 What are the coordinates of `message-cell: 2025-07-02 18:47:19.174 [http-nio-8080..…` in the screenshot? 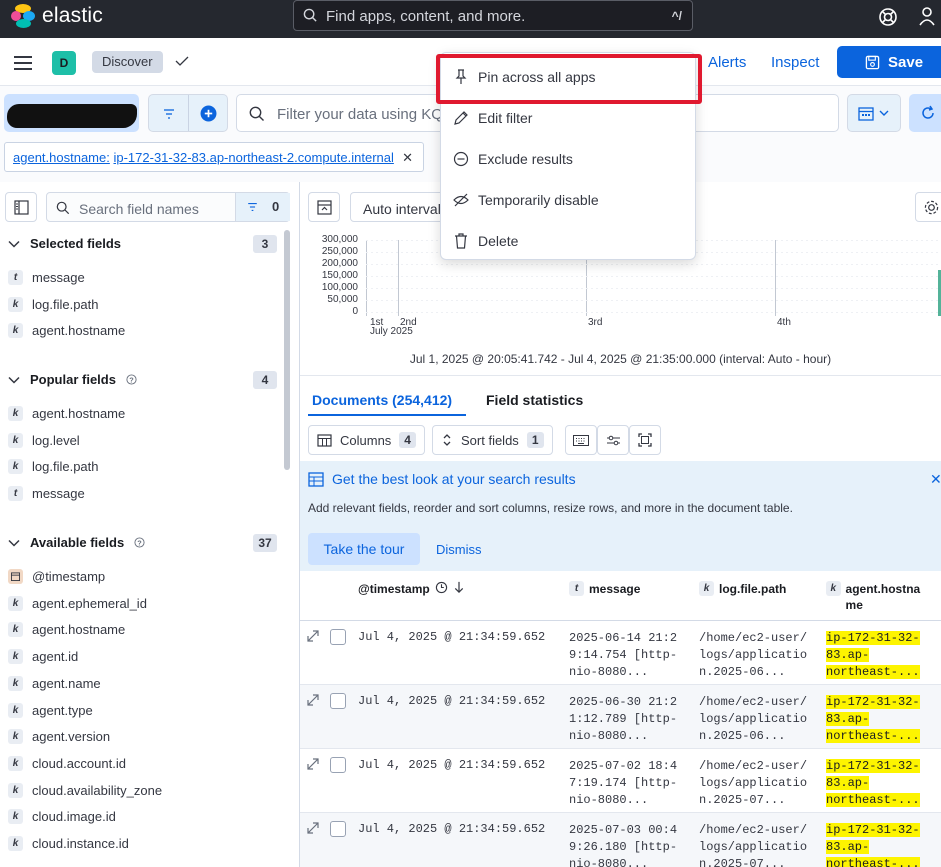 It's located at (623, 783).